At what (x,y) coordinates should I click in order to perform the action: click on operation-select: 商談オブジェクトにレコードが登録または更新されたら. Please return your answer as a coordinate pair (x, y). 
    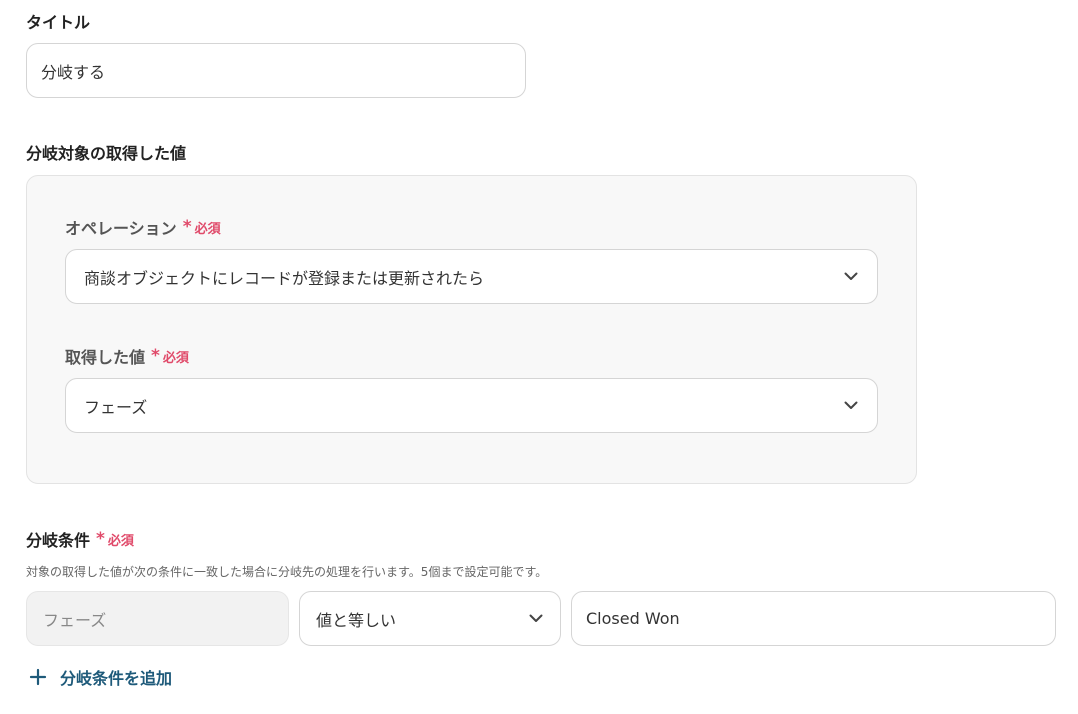
    Looking at the image, I should click on (471, 276).